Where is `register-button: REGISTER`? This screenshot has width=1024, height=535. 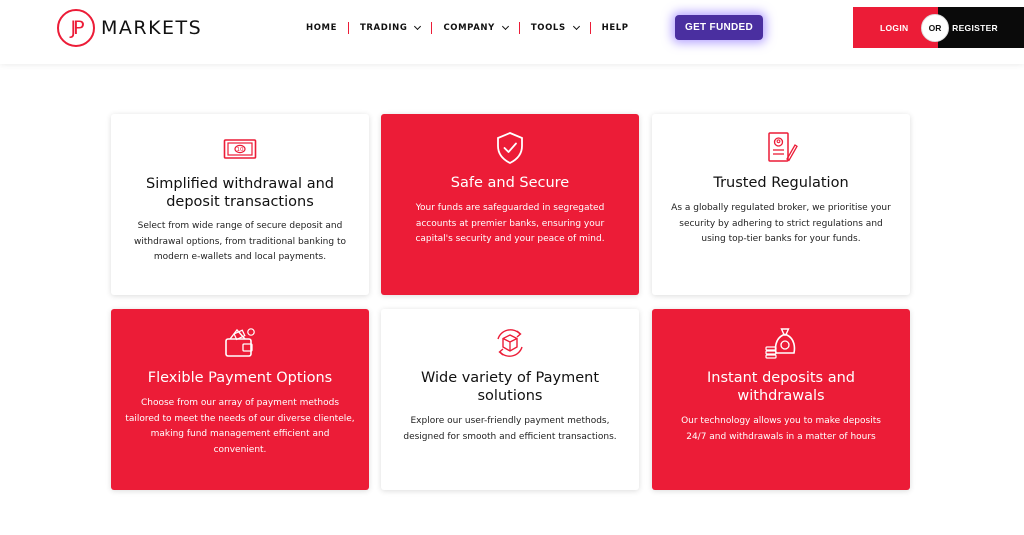
register-button: REGISTER is located at coordinates (981, 27).